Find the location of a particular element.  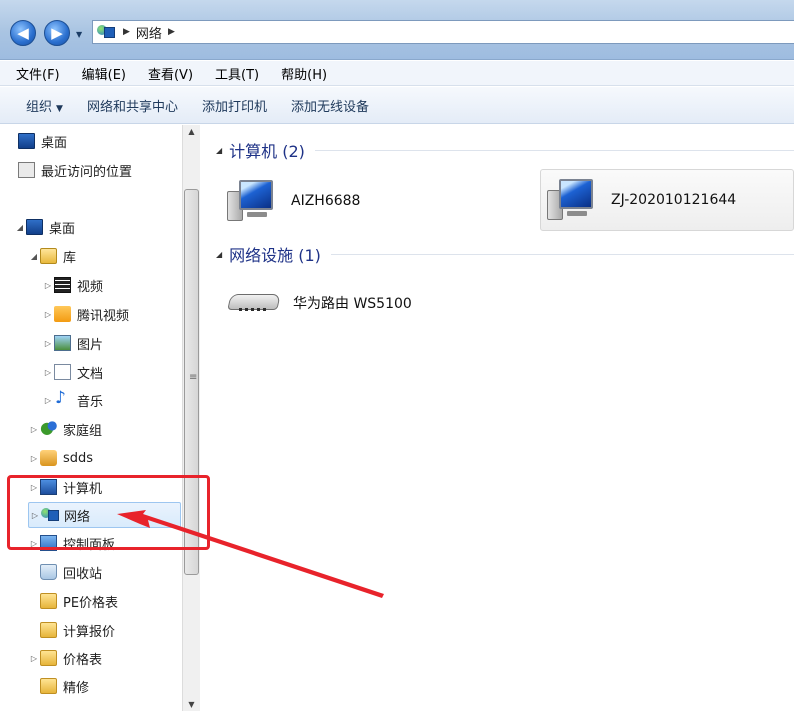

sidebar-item-music: ▷ 音乐 is located at coordinates (121, 400).